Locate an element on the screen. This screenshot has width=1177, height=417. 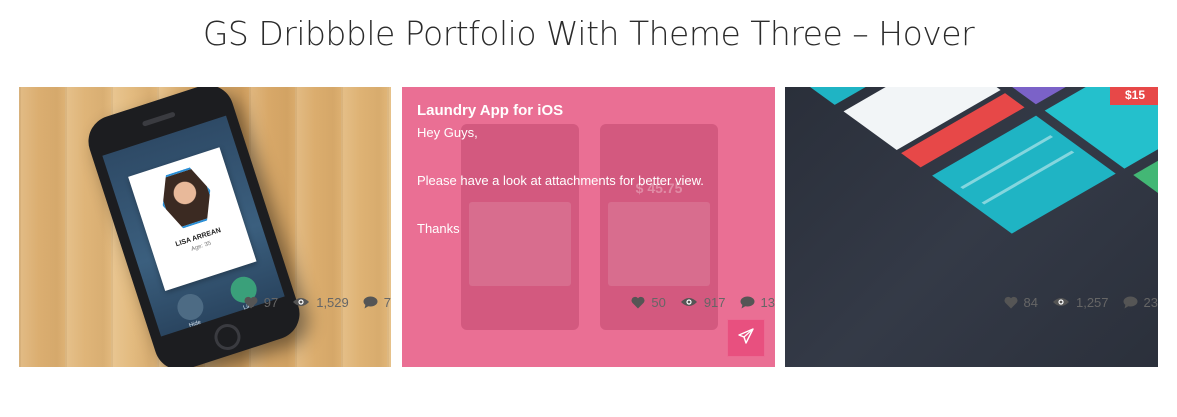
likes-count: 84 is located at coordinates (1030, 302).